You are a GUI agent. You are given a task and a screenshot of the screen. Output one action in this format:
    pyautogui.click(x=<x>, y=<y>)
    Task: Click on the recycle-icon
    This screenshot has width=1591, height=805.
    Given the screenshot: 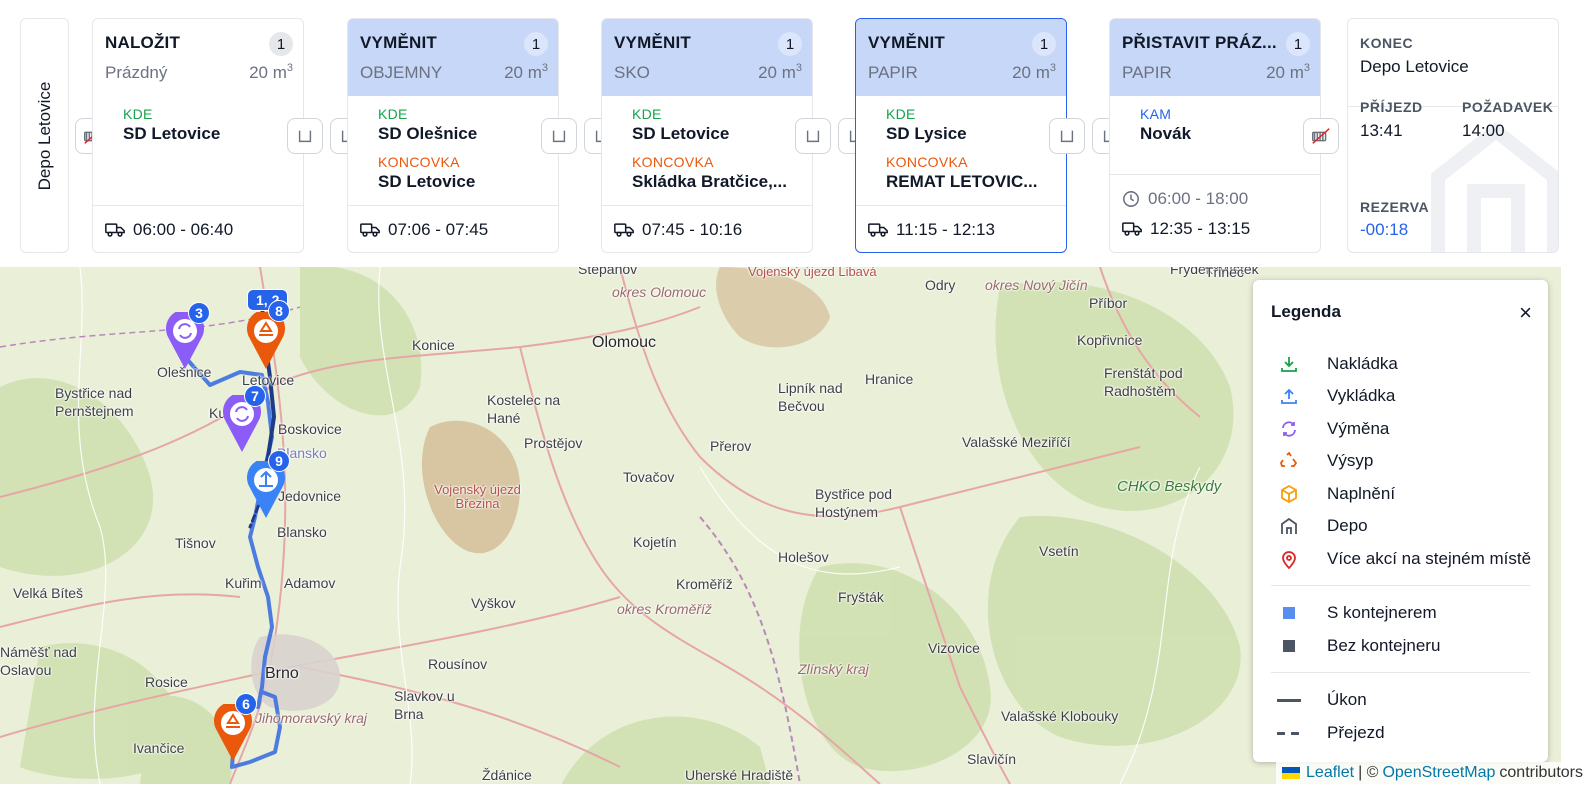 What is the action you would take?
    pyautogui.click(x=1289, y=459)
    